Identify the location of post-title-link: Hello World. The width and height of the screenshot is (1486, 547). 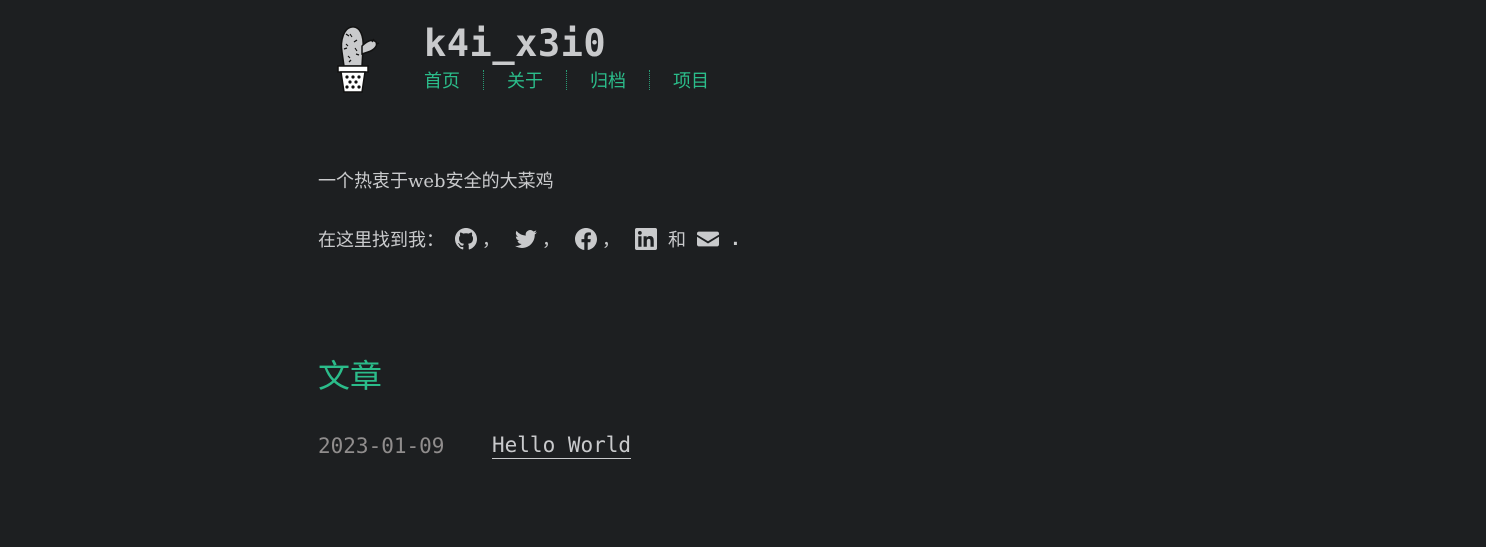
(562, 446).